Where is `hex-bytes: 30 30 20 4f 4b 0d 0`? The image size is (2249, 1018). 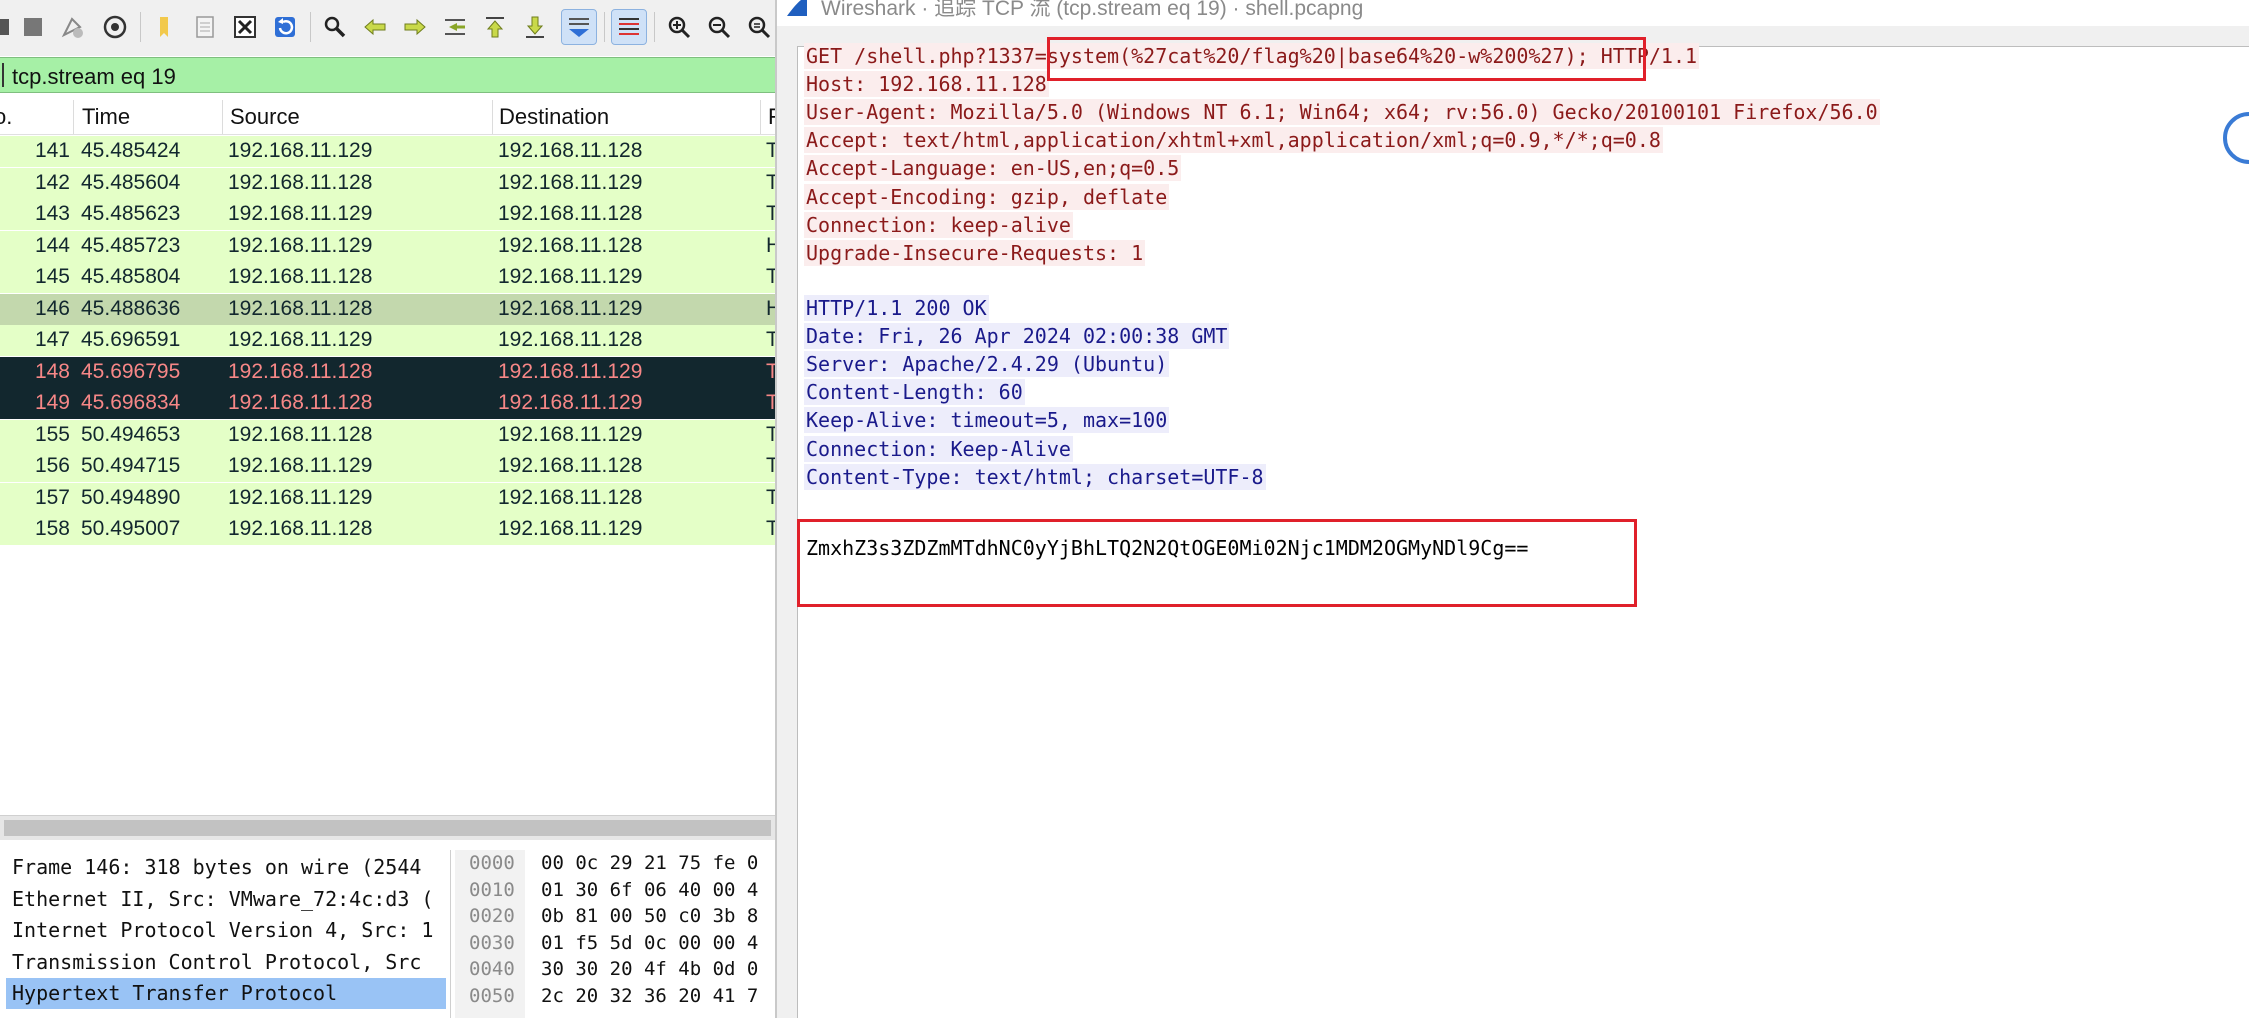 hex-bytes: 30 30 20 4f 4b 0d 0 is located at coordinates (650, 969).